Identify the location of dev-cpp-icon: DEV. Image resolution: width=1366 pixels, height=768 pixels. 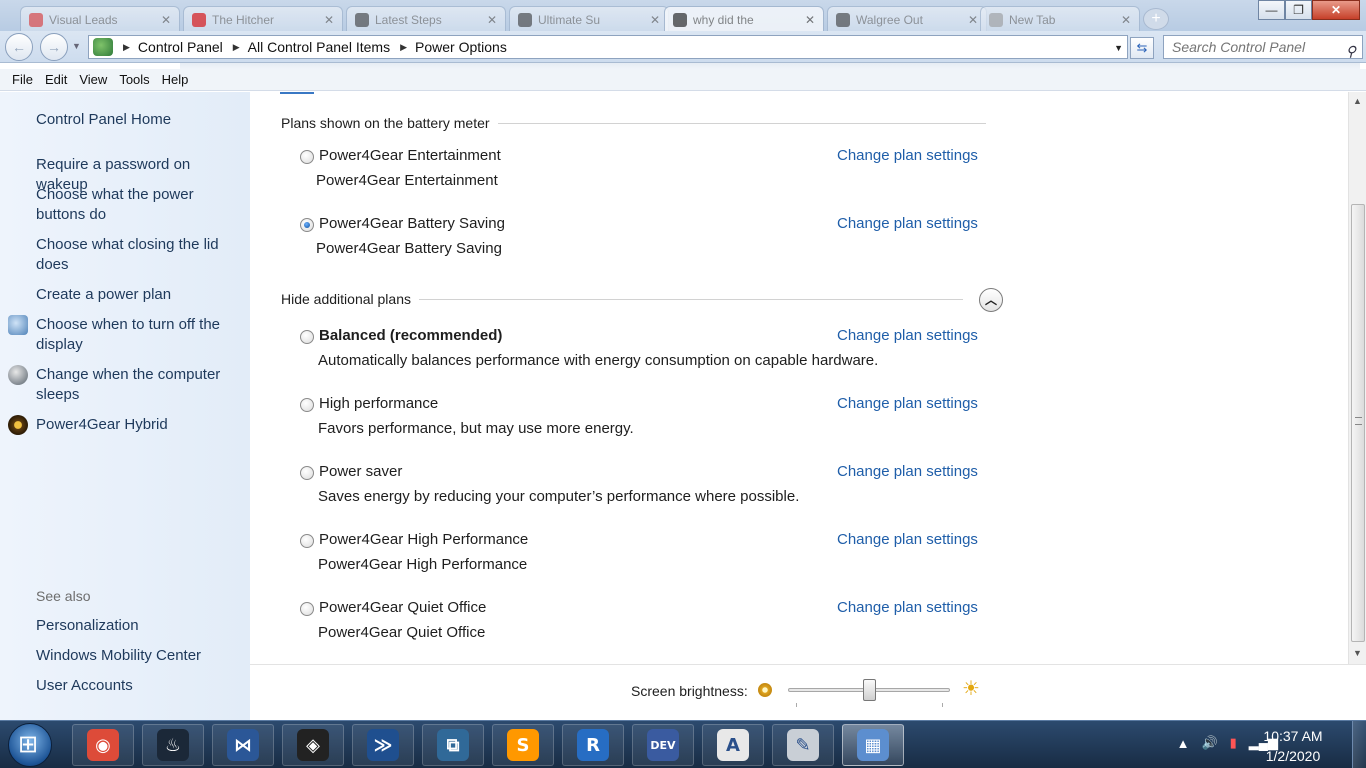
(663, 745).